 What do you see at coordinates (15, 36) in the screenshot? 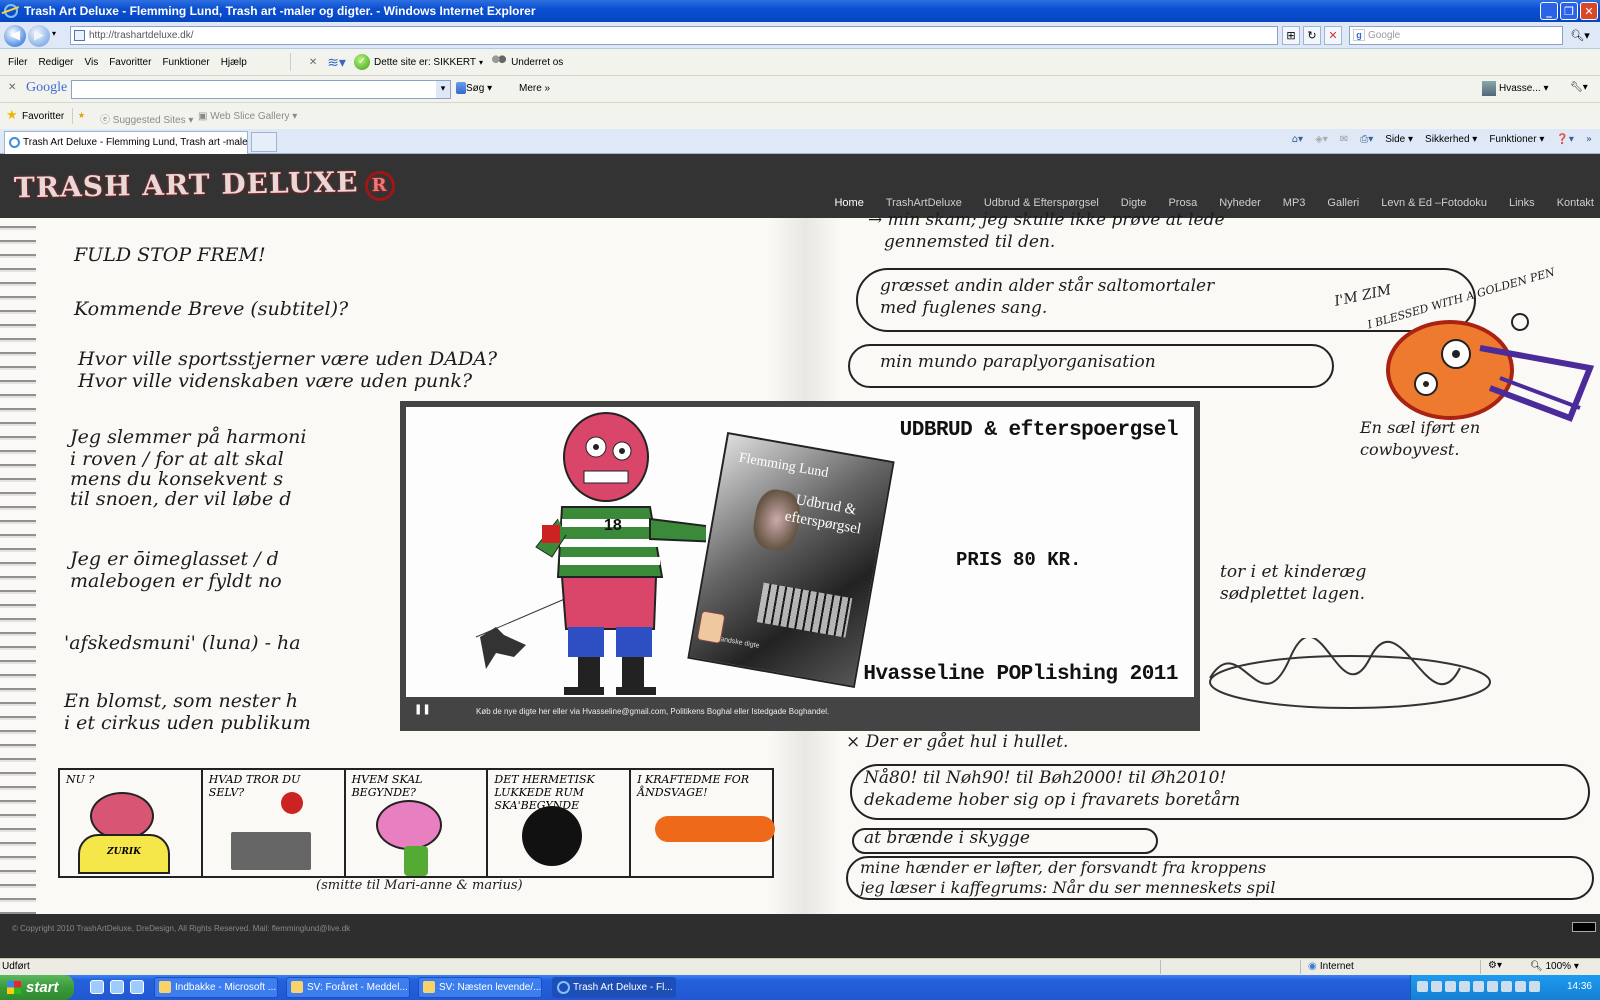
I see `back-button: ◀` at bounding box center [15, 36].